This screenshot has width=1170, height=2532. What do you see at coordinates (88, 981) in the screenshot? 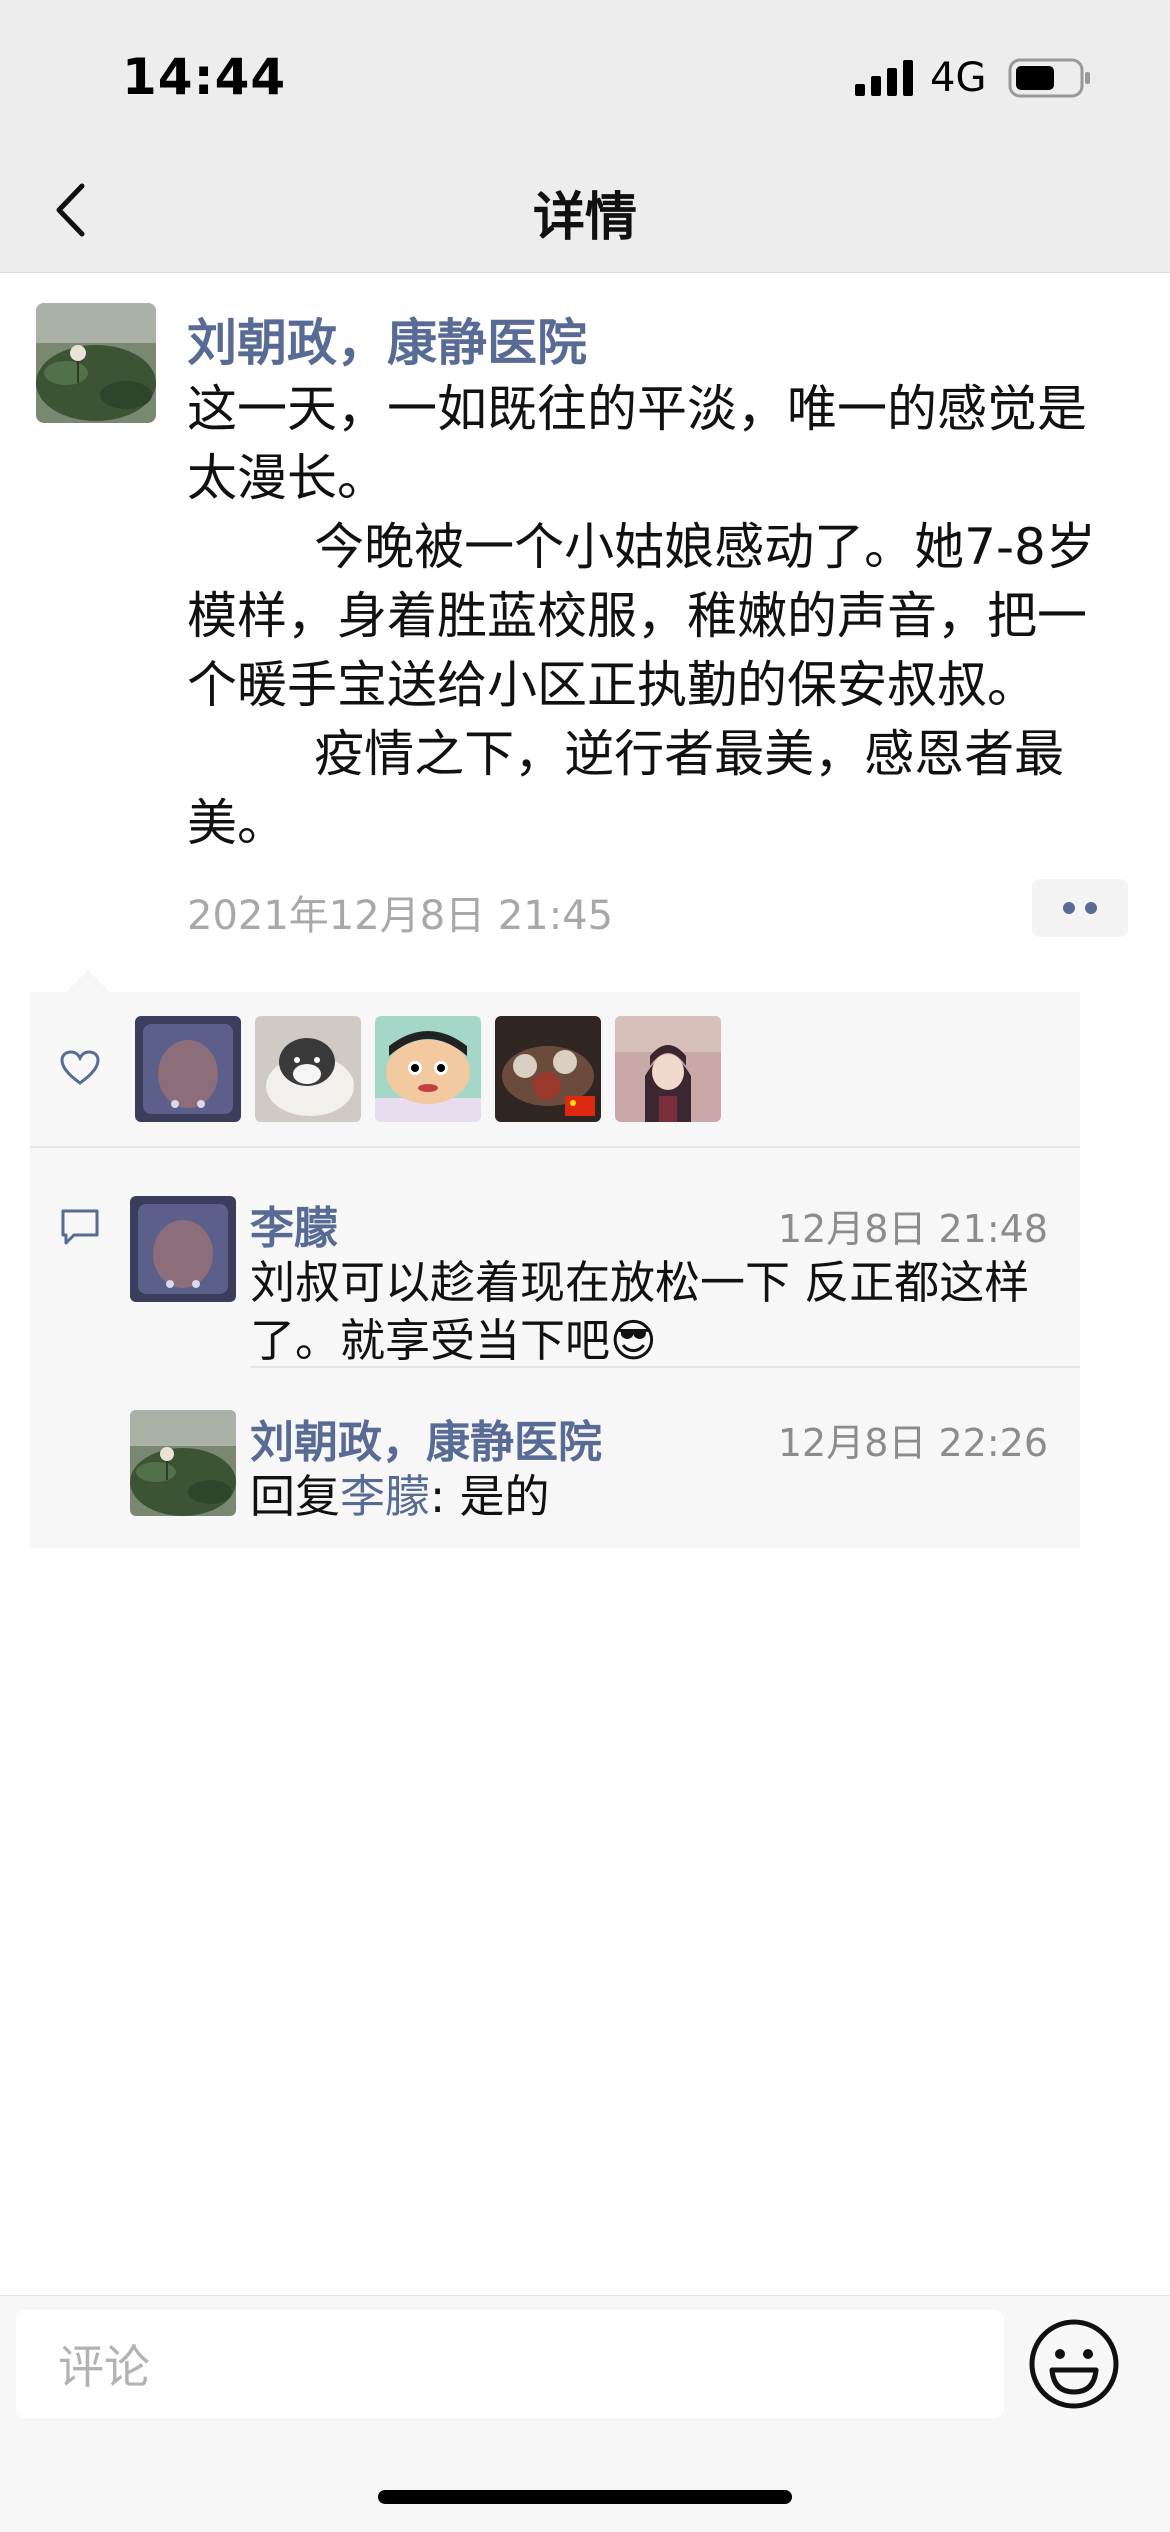
I see `panel-caret` at bounding box center [88, 981].